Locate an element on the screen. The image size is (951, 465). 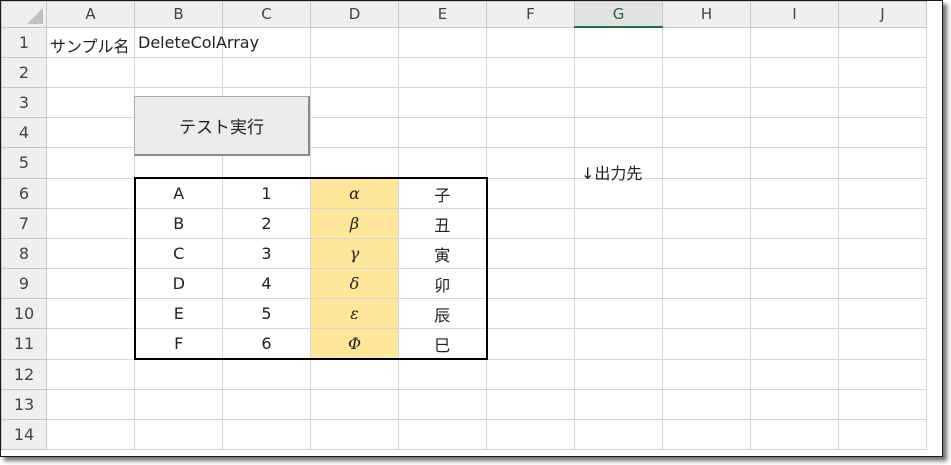
row-header-1: 1 is located at coordinates (24, 42).